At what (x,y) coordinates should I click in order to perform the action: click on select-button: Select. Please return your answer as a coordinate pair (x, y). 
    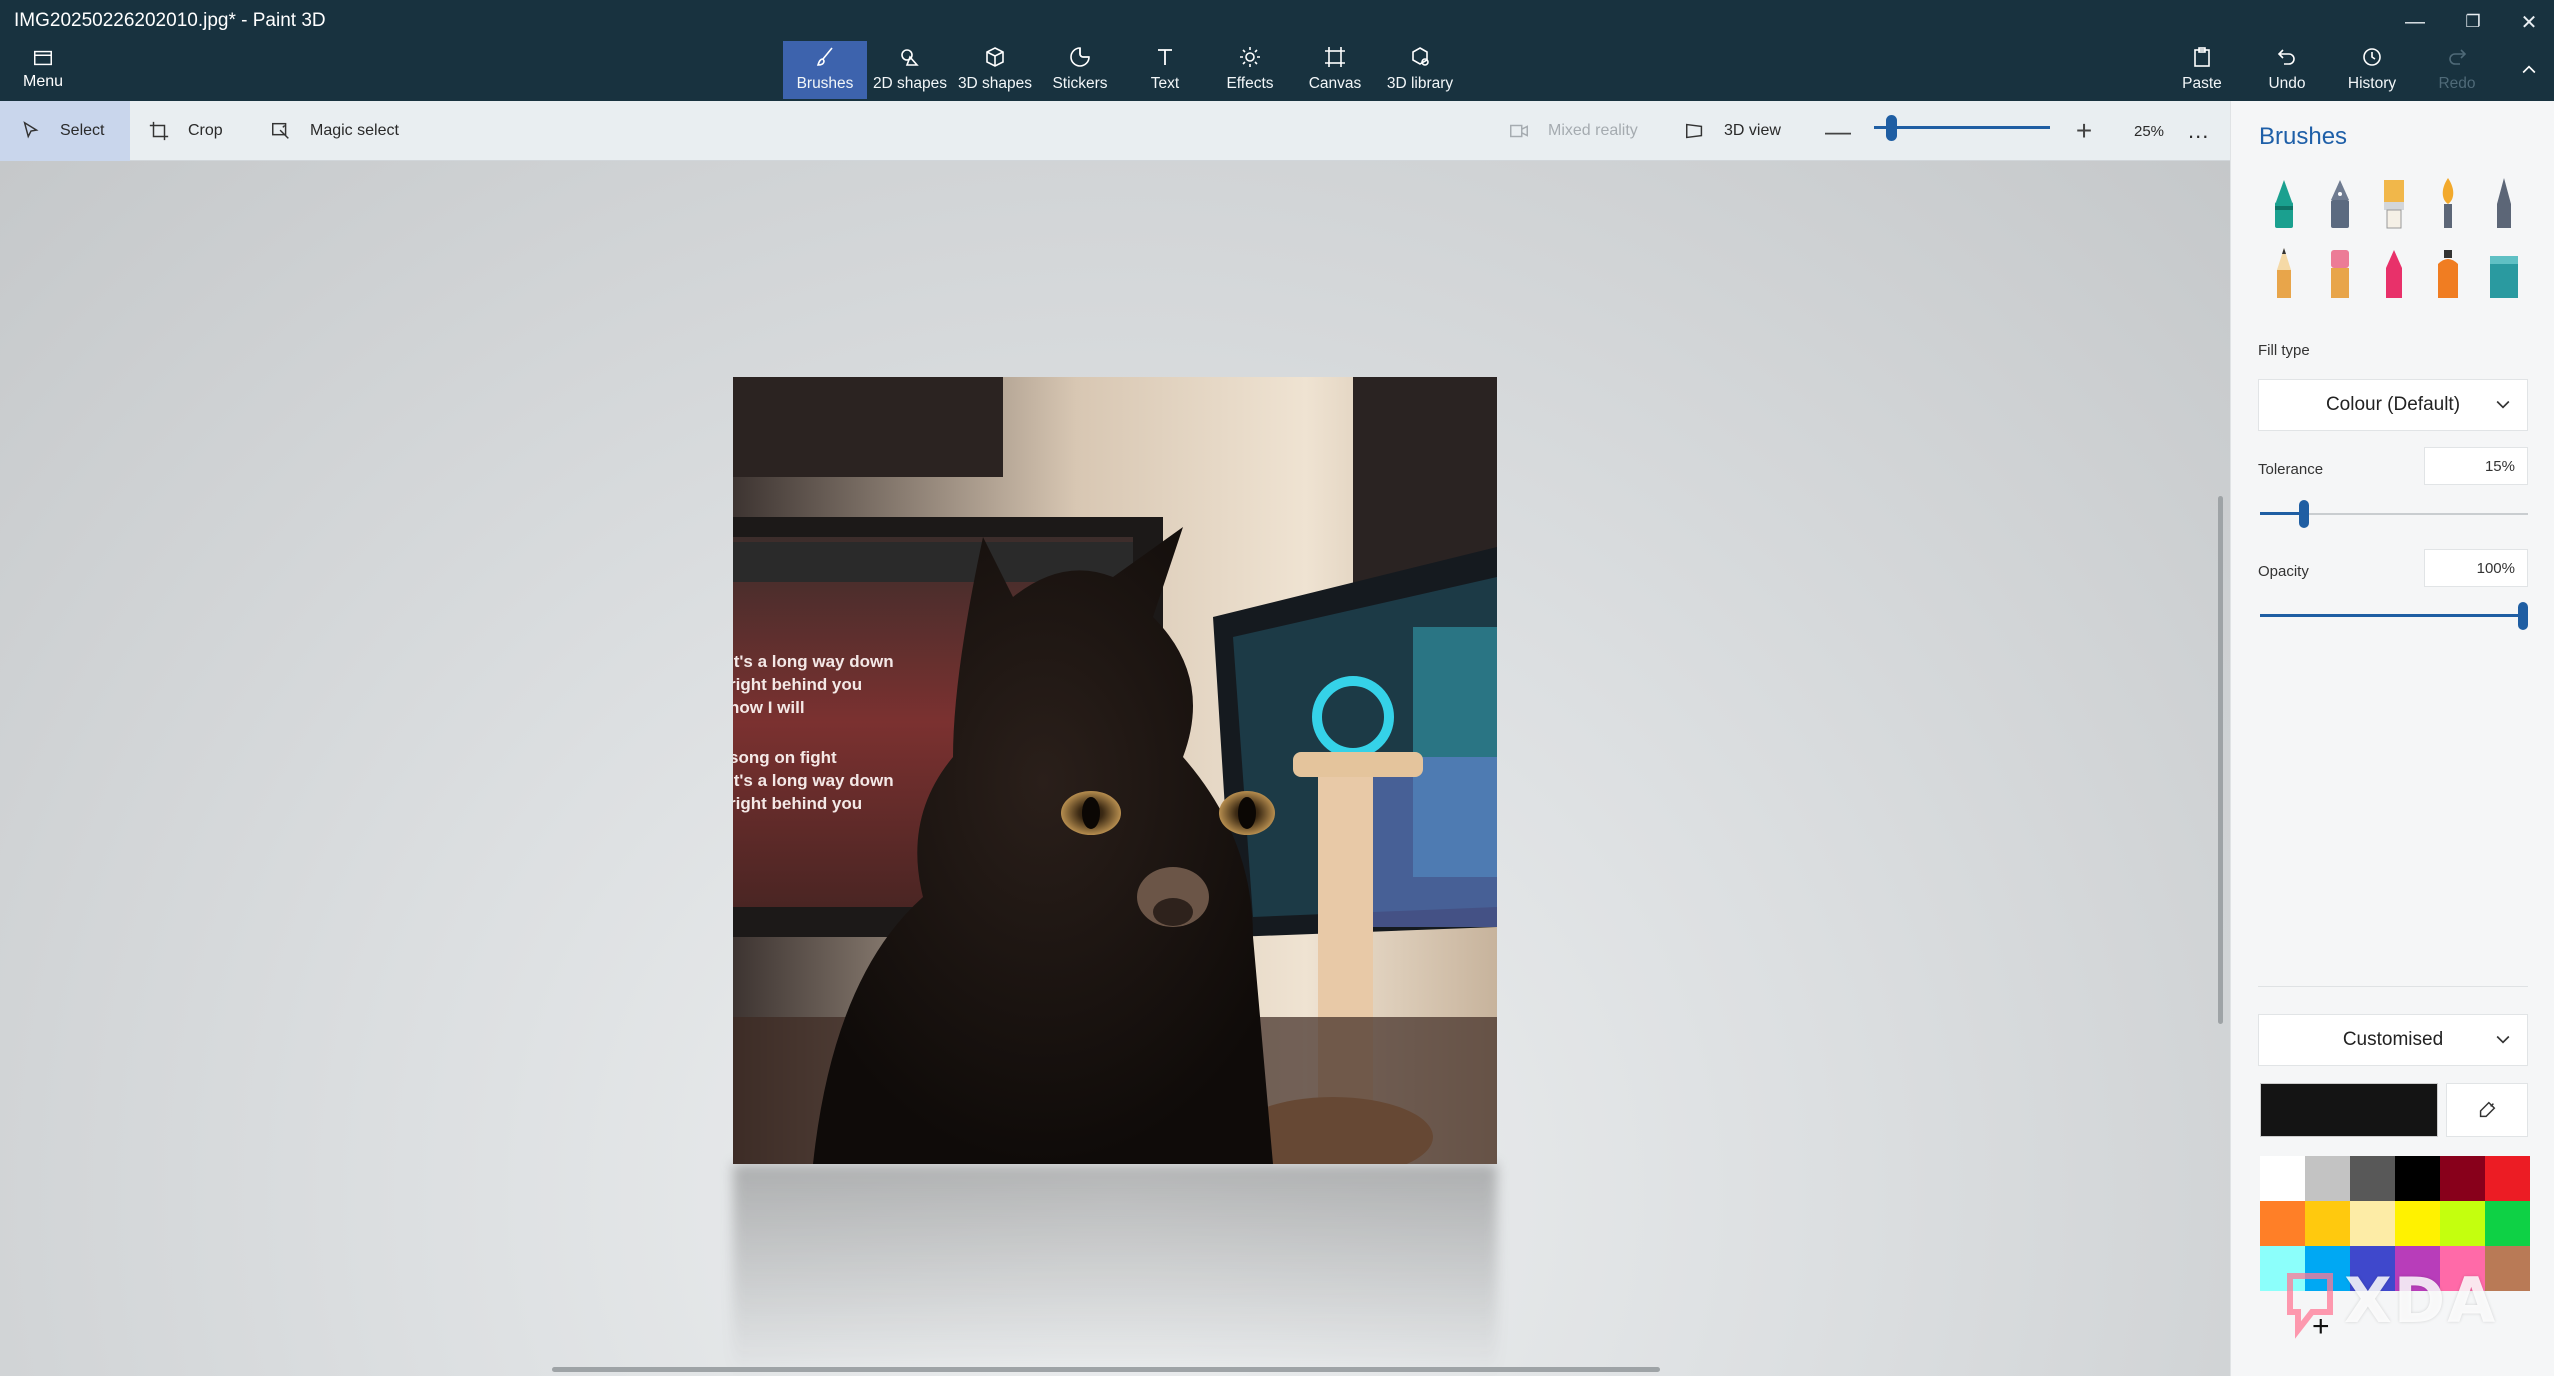
    Looking at the image, I should click on (65, 131).